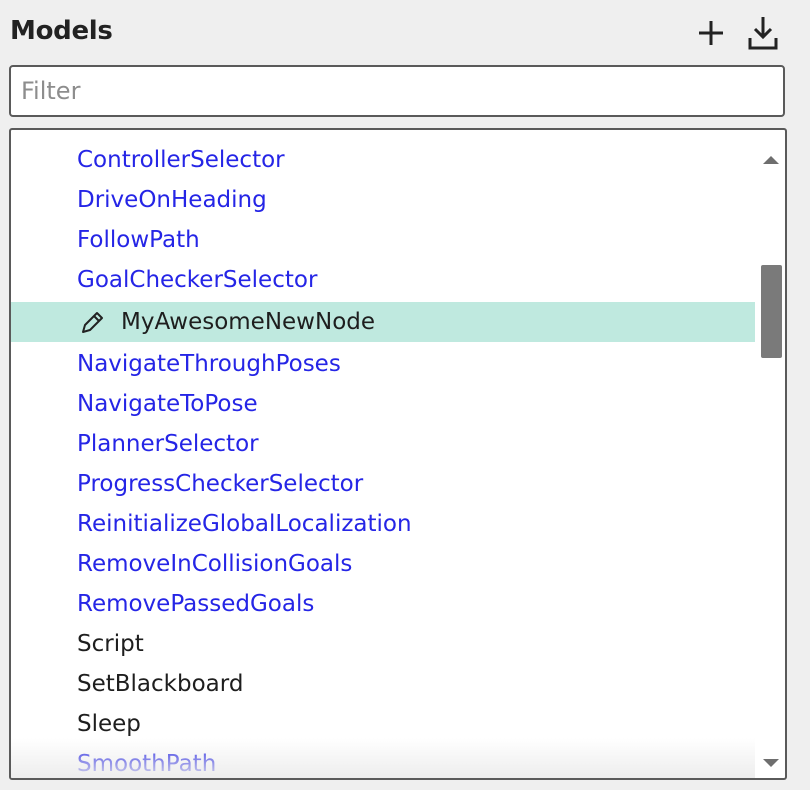 This screenshot has height=790, width=810. What do you see at coordinates (383, 484) in the screenshot?
I see `list-item: ProgressCheckerSelector` at bounding box center [383, 484].